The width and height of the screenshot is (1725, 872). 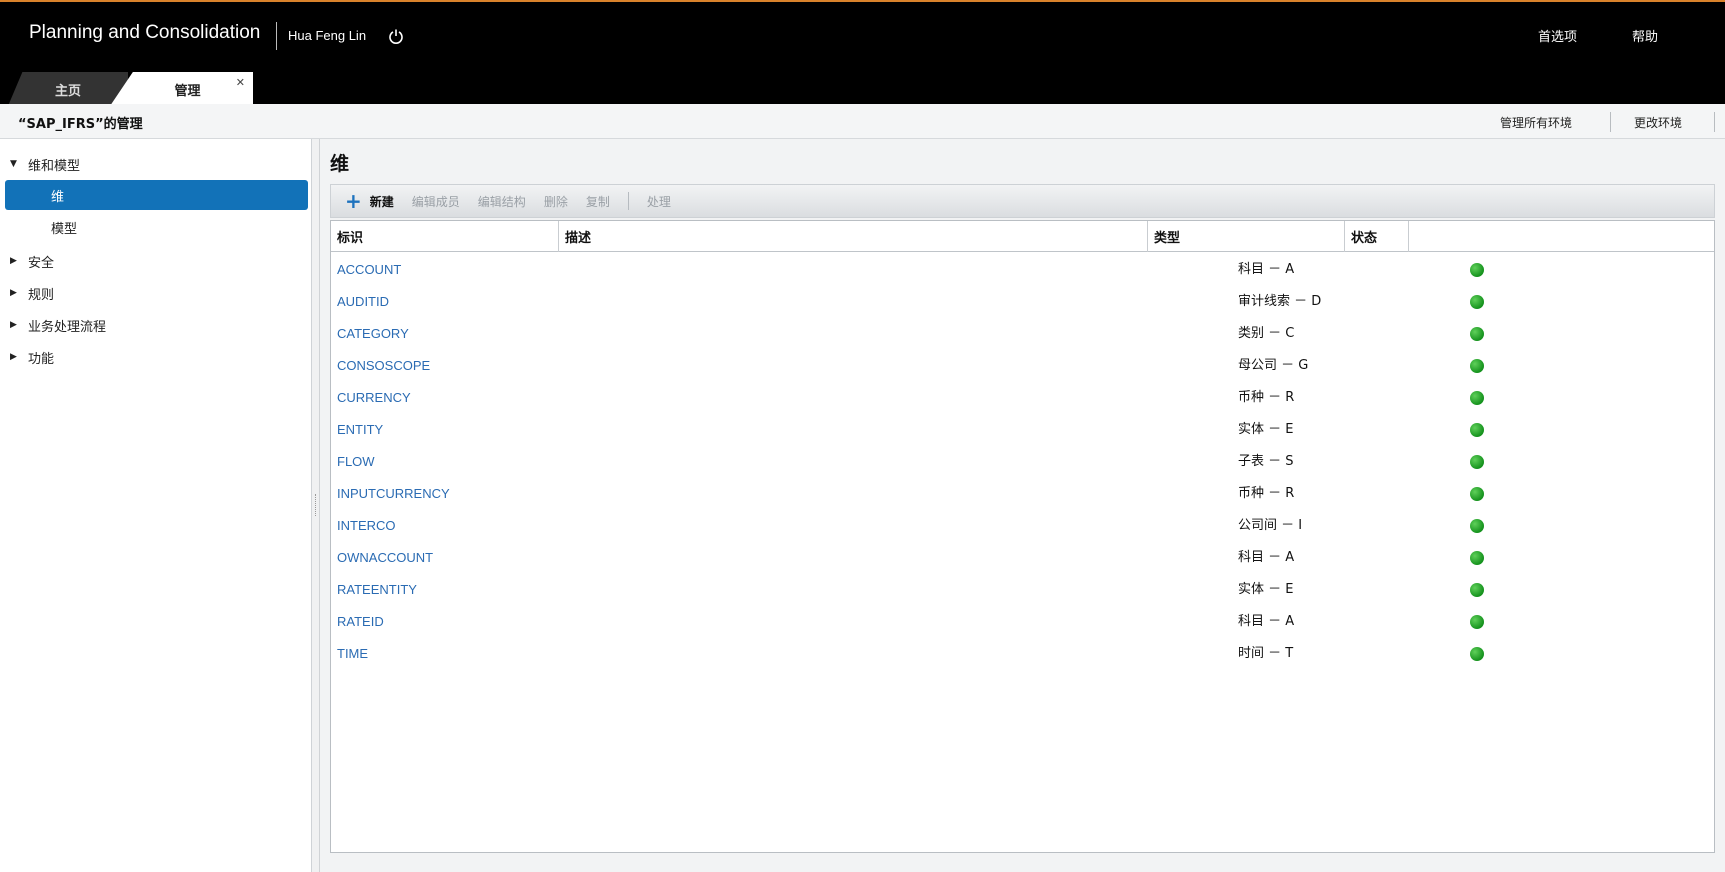 I want to click on dimension-id-link: ENTITY, so click(x=360, y=429).